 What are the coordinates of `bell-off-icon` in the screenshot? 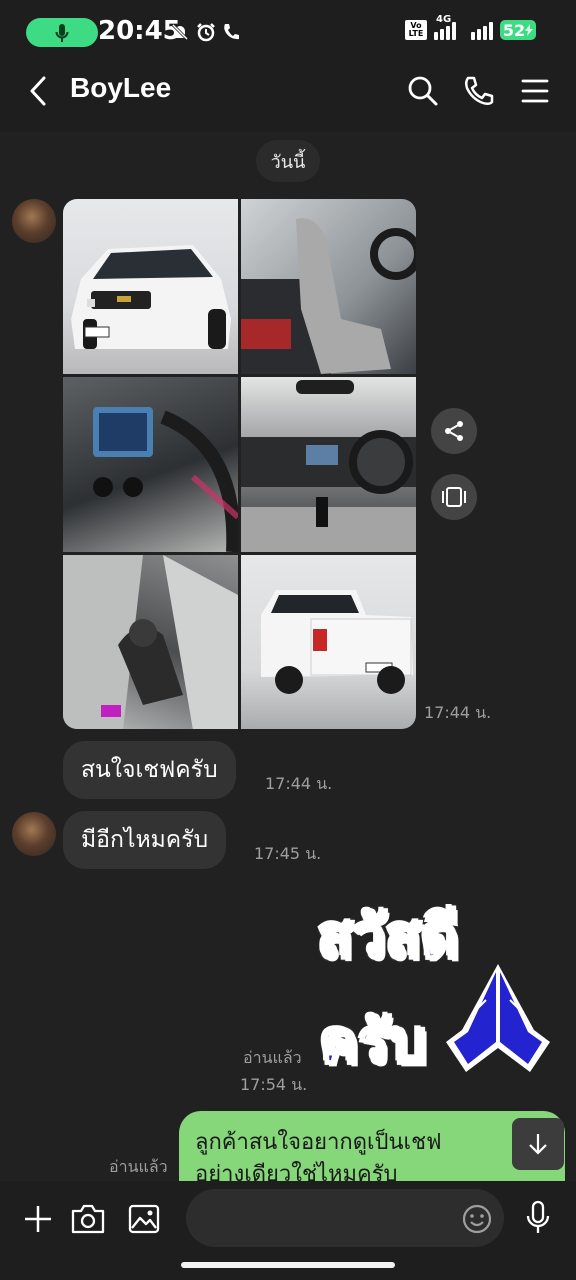 It's located at (180, 32).